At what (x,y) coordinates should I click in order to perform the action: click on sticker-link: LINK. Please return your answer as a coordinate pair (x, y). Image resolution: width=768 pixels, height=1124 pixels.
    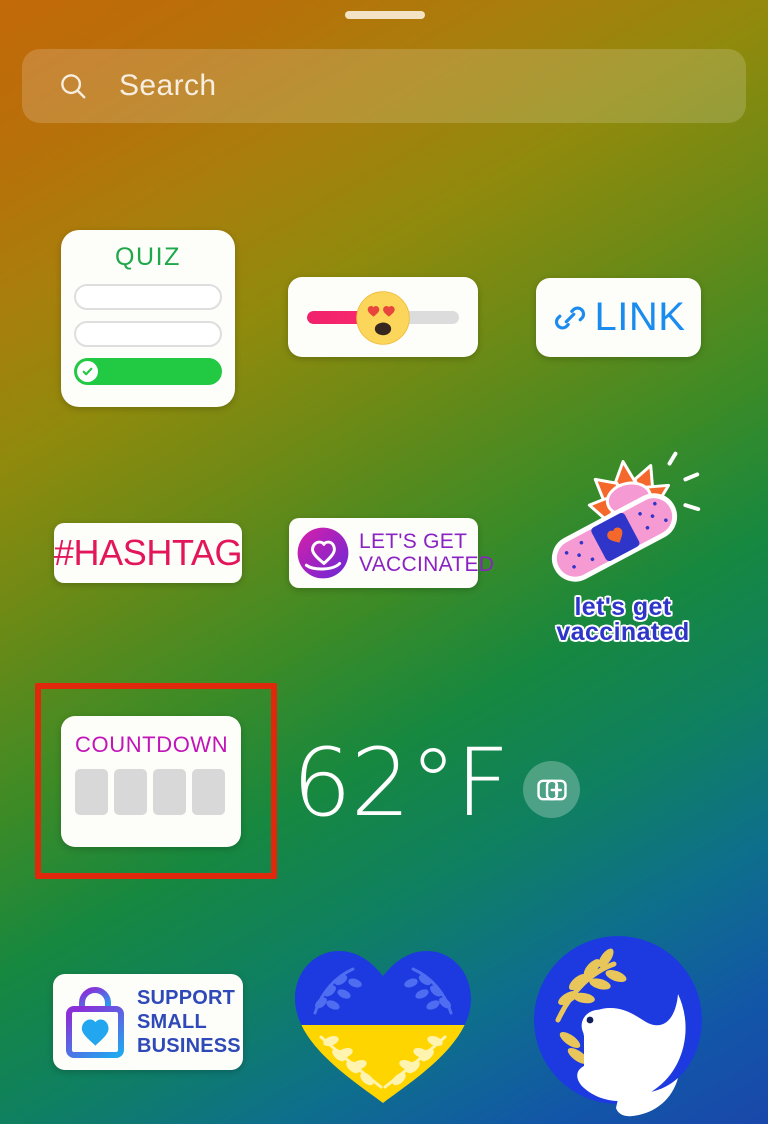
    Looking at the image, I should click on (618, 317).